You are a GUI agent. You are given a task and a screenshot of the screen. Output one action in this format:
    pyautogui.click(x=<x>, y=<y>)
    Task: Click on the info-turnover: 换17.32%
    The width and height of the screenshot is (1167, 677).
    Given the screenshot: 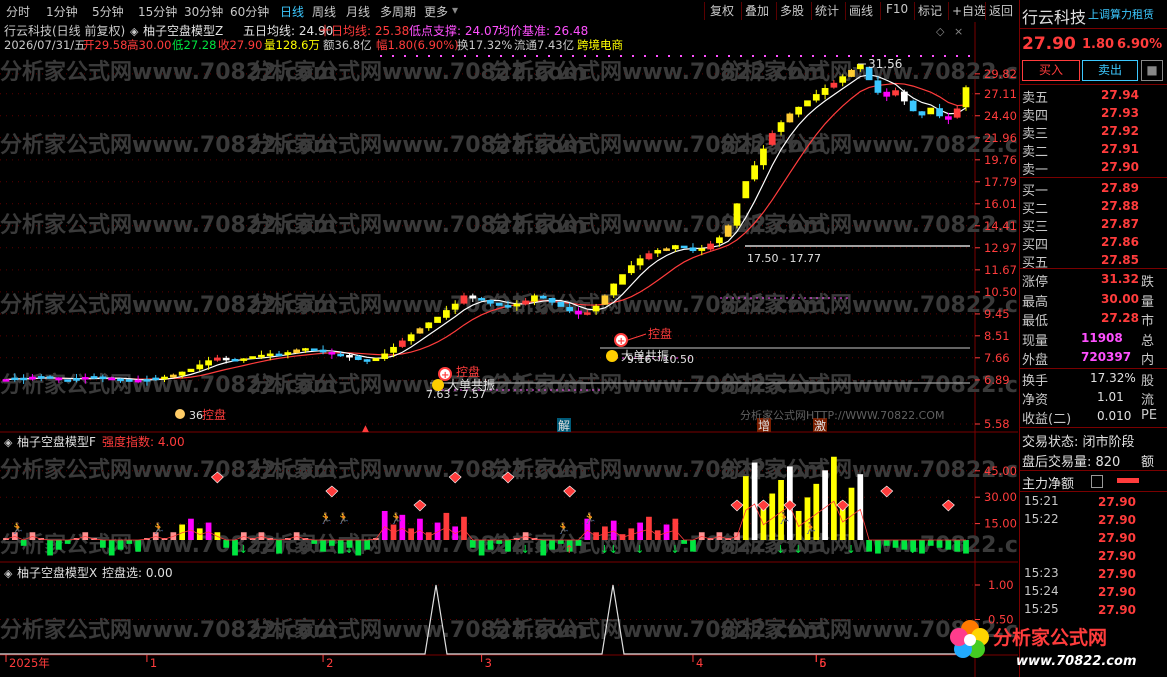 What is the action you would take?
    pyautogui.click(x=484, y=45)
    